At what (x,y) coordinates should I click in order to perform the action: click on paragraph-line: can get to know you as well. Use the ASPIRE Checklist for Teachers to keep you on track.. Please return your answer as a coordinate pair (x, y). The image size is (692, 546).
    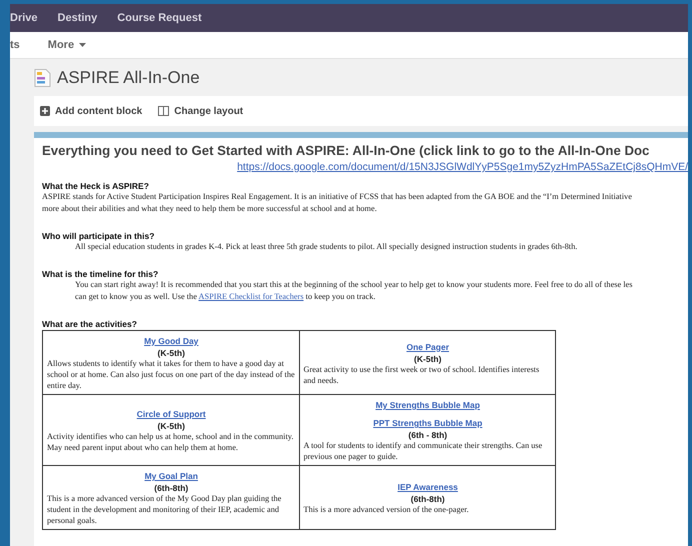
    Looking at the image, I should click on (225, 297).